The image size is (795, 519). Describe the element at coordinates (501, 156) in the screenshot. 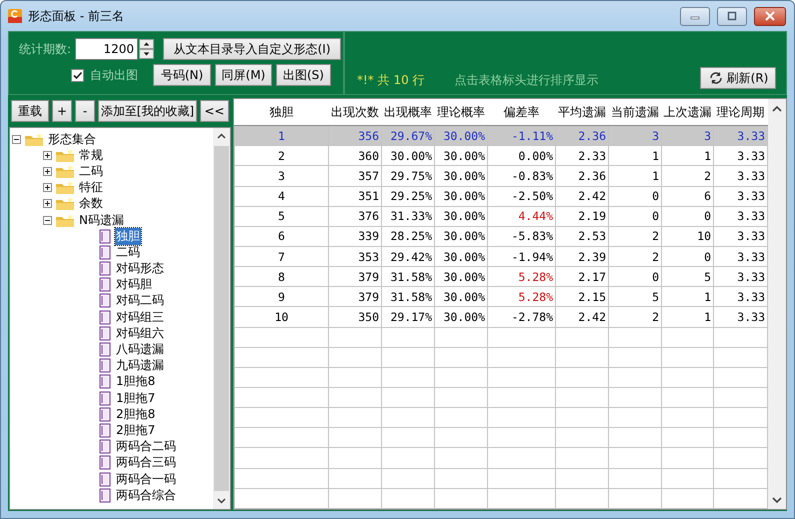

I see `table-row: 2 360 30.00% 30.00% 0.00% 2.33 1 1 3.33` at that location.